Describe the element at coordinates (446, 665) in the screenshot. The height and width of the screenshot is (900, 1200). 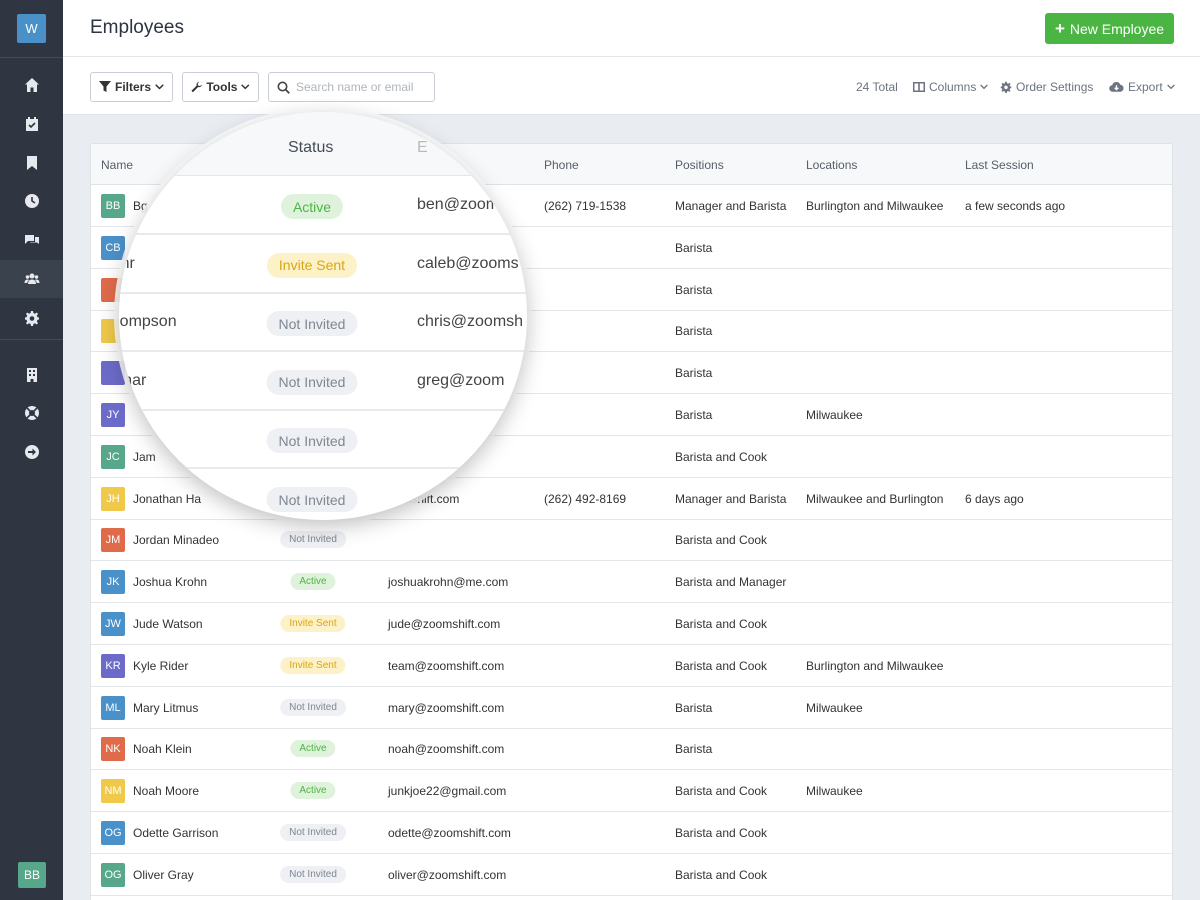
I see `employee-email: team@zoomshift.com` at that location.